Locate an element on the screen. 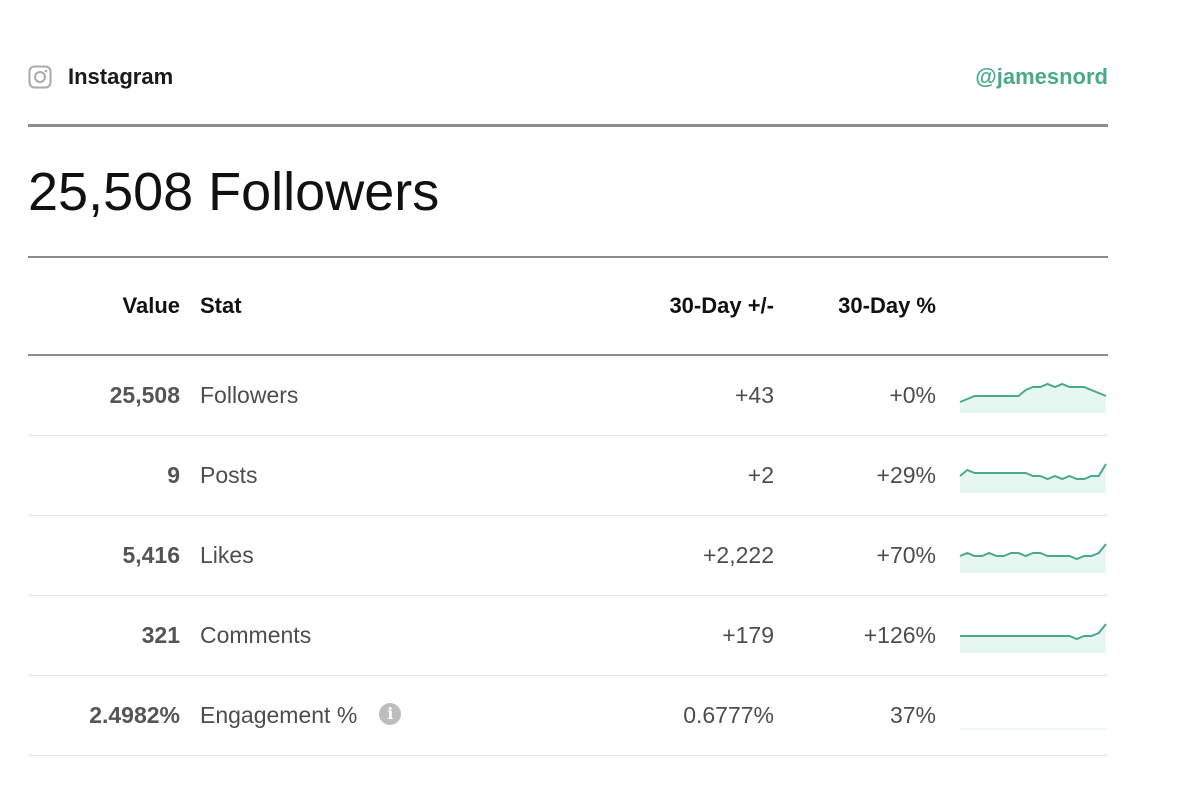  table-header-row: Value Stat 30-Day +/- 30-Day % is located at coordinates (568, 307).